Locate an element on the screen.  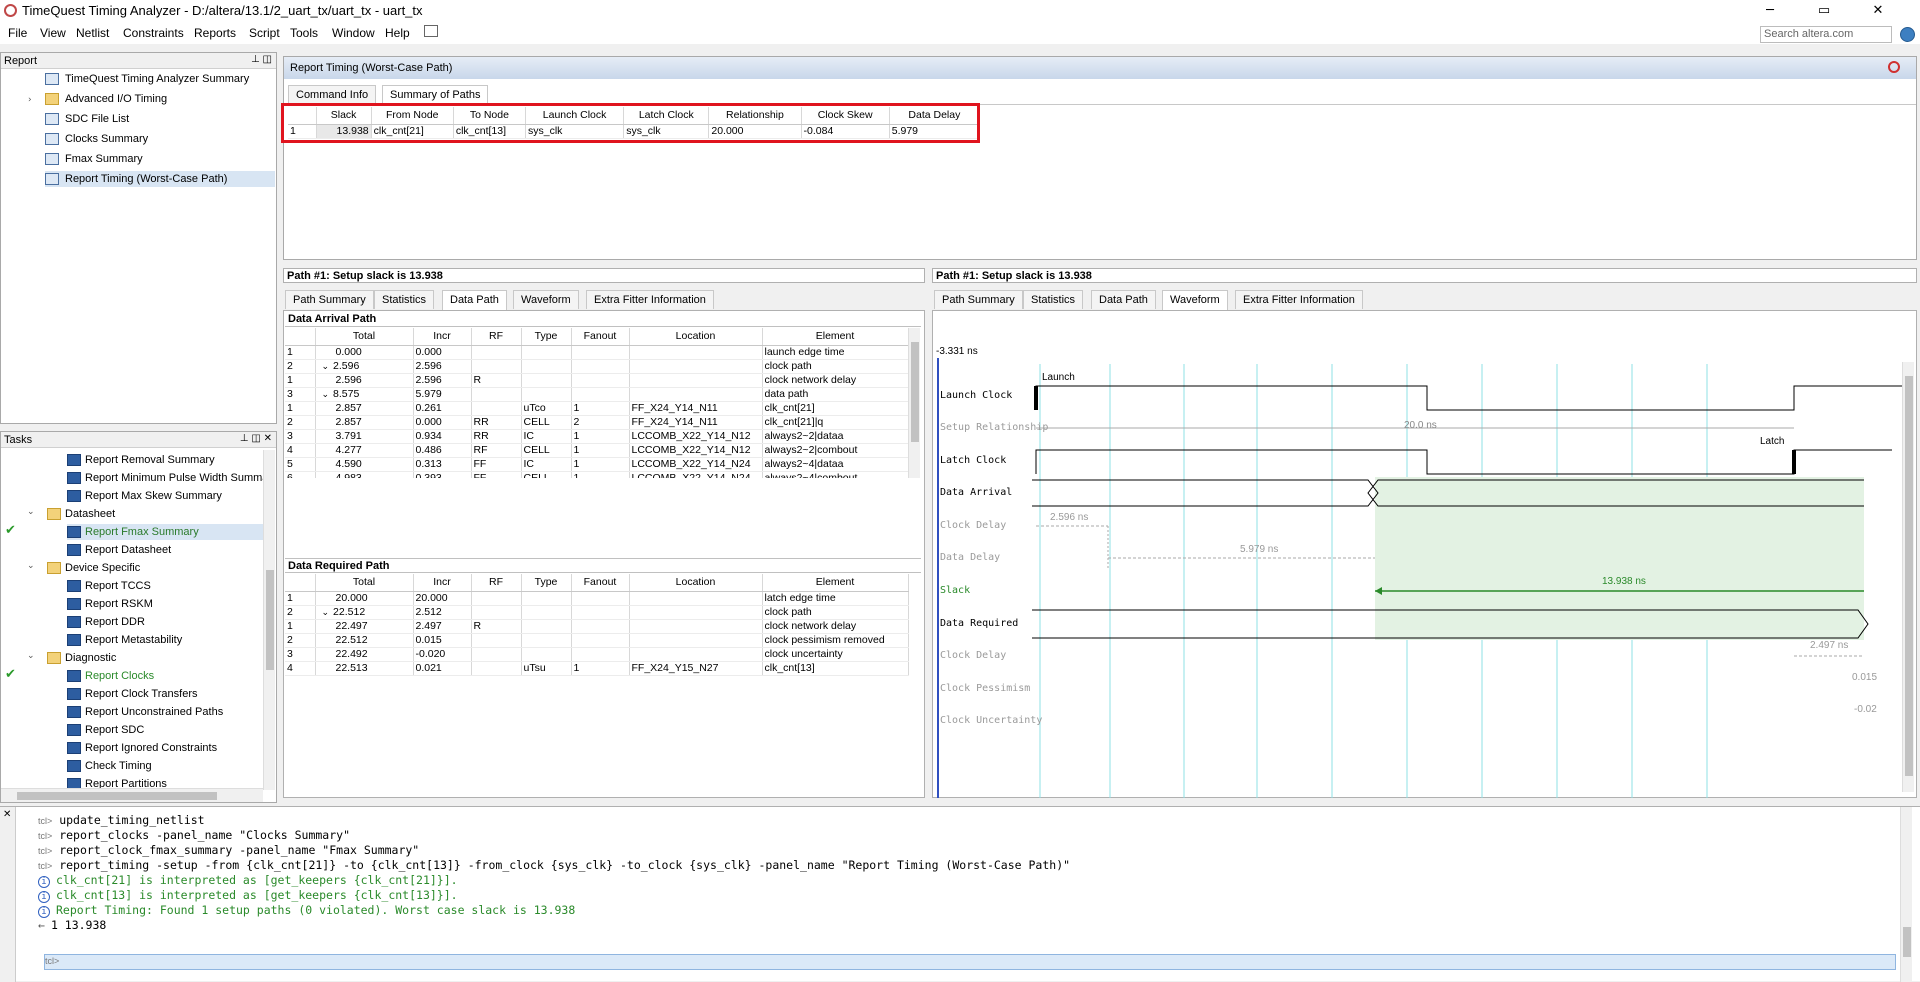
task-item: Report Ignored Constraints is located at coordinates (165, 748).